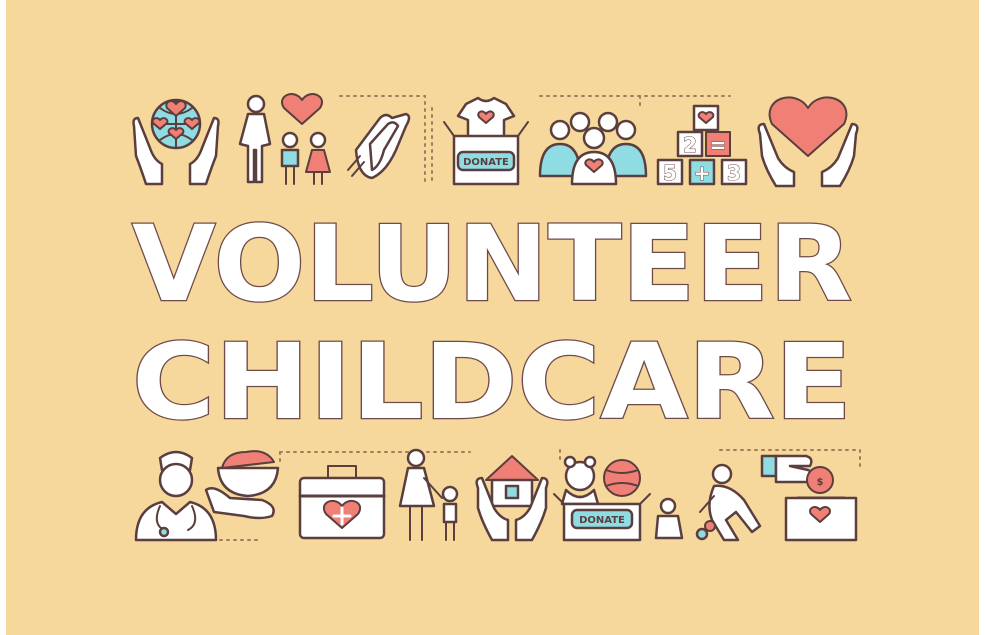  I want to click on title-line-2: CHILDCARE, so click(492, 382).